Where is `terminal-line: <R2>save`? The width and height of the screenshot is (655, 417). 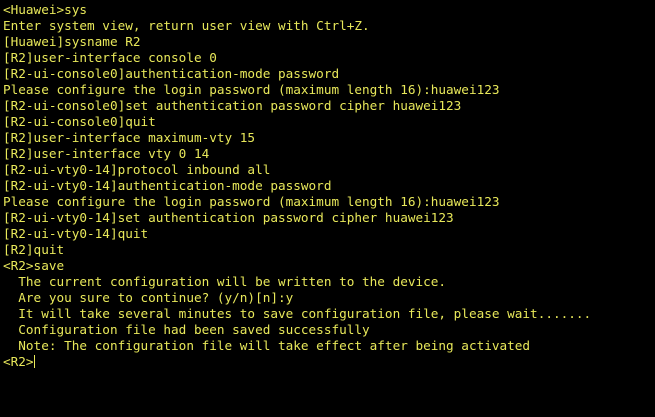 terminal-line: <R2>save is located at coordinates (34, 265).